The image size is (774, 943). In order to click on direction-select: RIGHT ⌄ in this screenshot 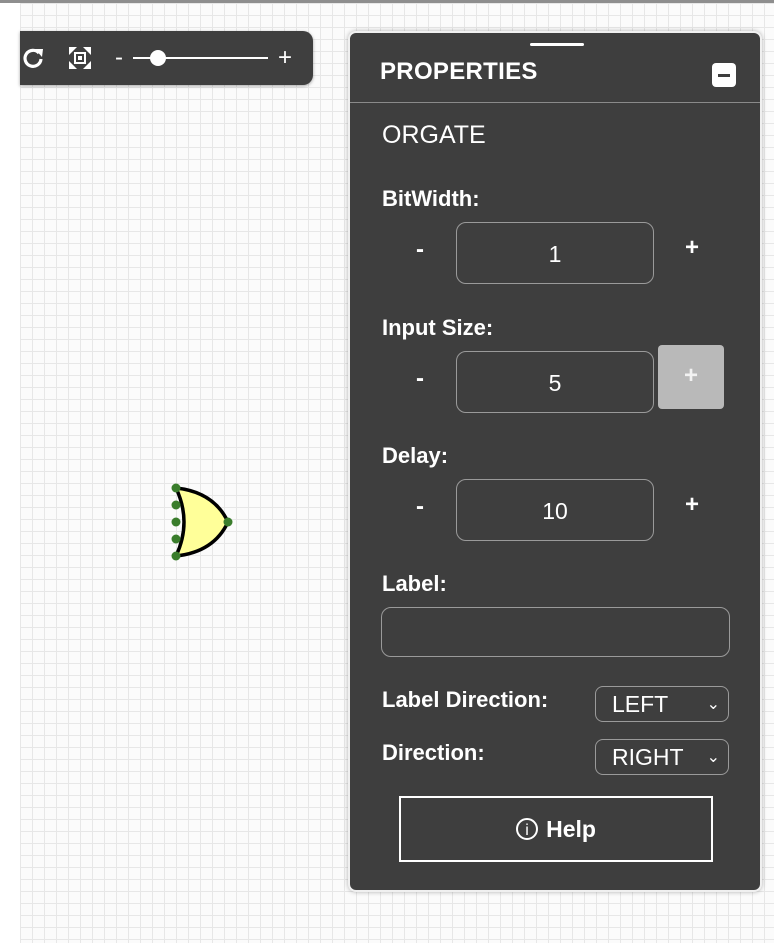, I will do `click(662, 757)`.